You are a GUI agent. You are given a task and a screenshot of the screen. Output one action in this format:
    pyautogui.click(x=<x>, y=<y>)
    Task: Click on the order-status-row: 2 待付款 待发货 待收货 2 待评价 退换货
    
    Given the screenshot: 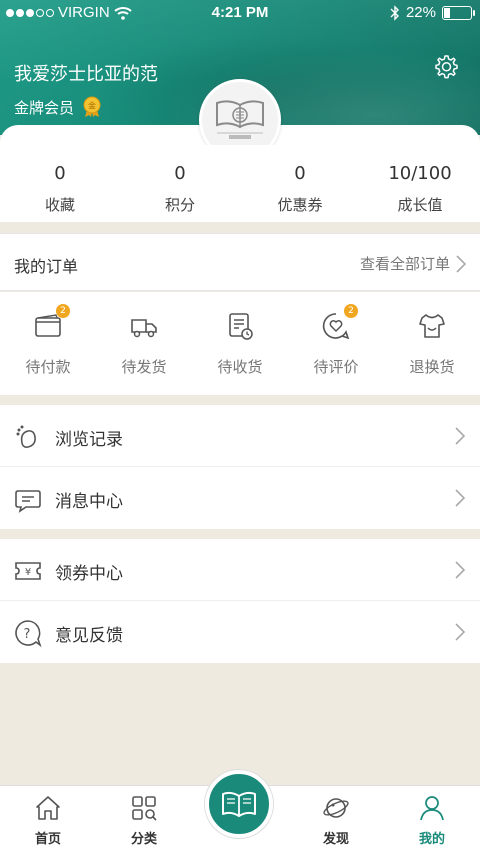 What is the action you would take?
    pyautogui.click(x=240, y=343)
    